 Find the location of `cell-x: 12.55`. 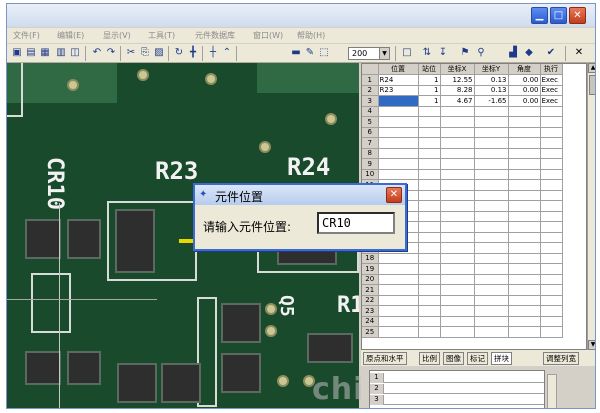

cell-x: 12.55 is located at coordinates (457, 80).